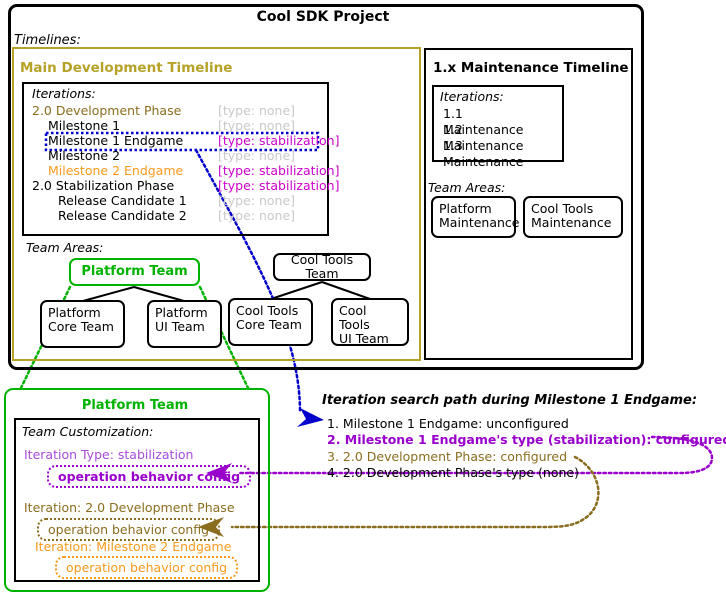 The width and height of the screenshot is (726, 593). I want to click on team-node-platform-core-team: Platform Core Team, so click(82, 324).